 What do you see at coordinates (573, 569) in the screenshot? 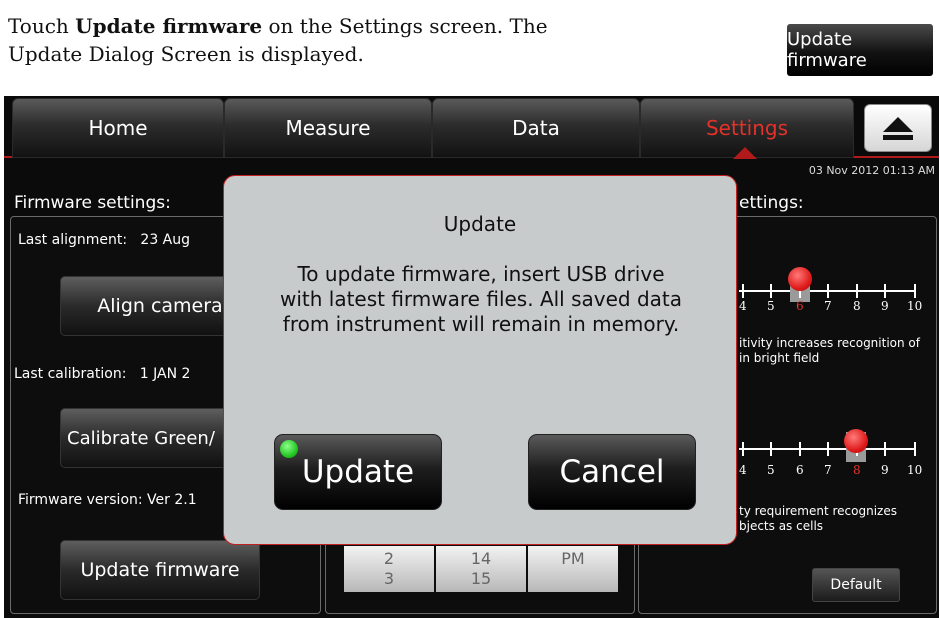
I see `picker-ampm: PM` at bounding box center [573, 569].